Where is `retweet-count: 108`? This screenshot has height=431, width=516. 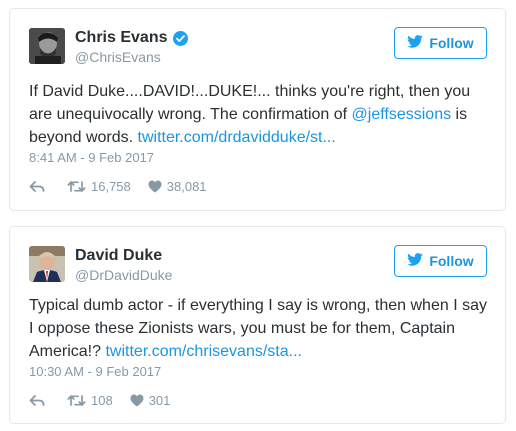 retweet-count: 108 is located at coordinates (102, 400).